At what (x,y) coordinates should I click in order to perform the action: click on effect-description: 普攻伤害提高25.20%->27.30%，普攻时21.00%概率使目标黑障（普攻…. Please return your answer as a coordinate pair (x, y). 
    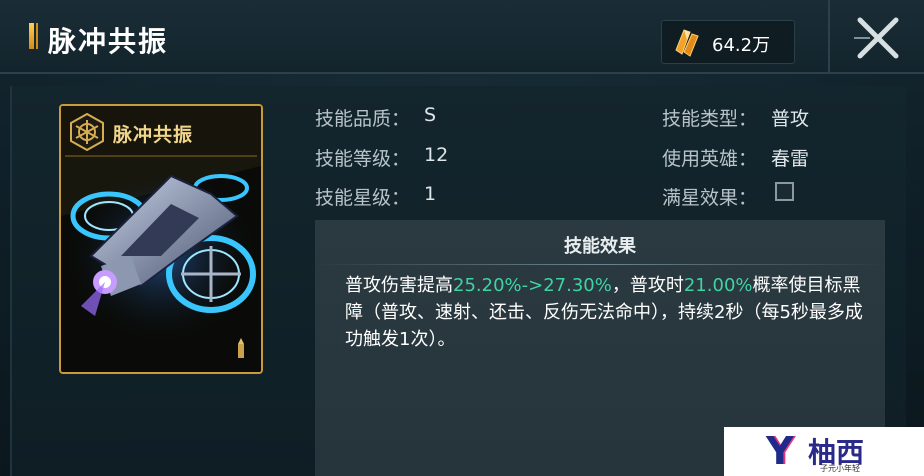
    Looking at the image, I should click on (605, 312).